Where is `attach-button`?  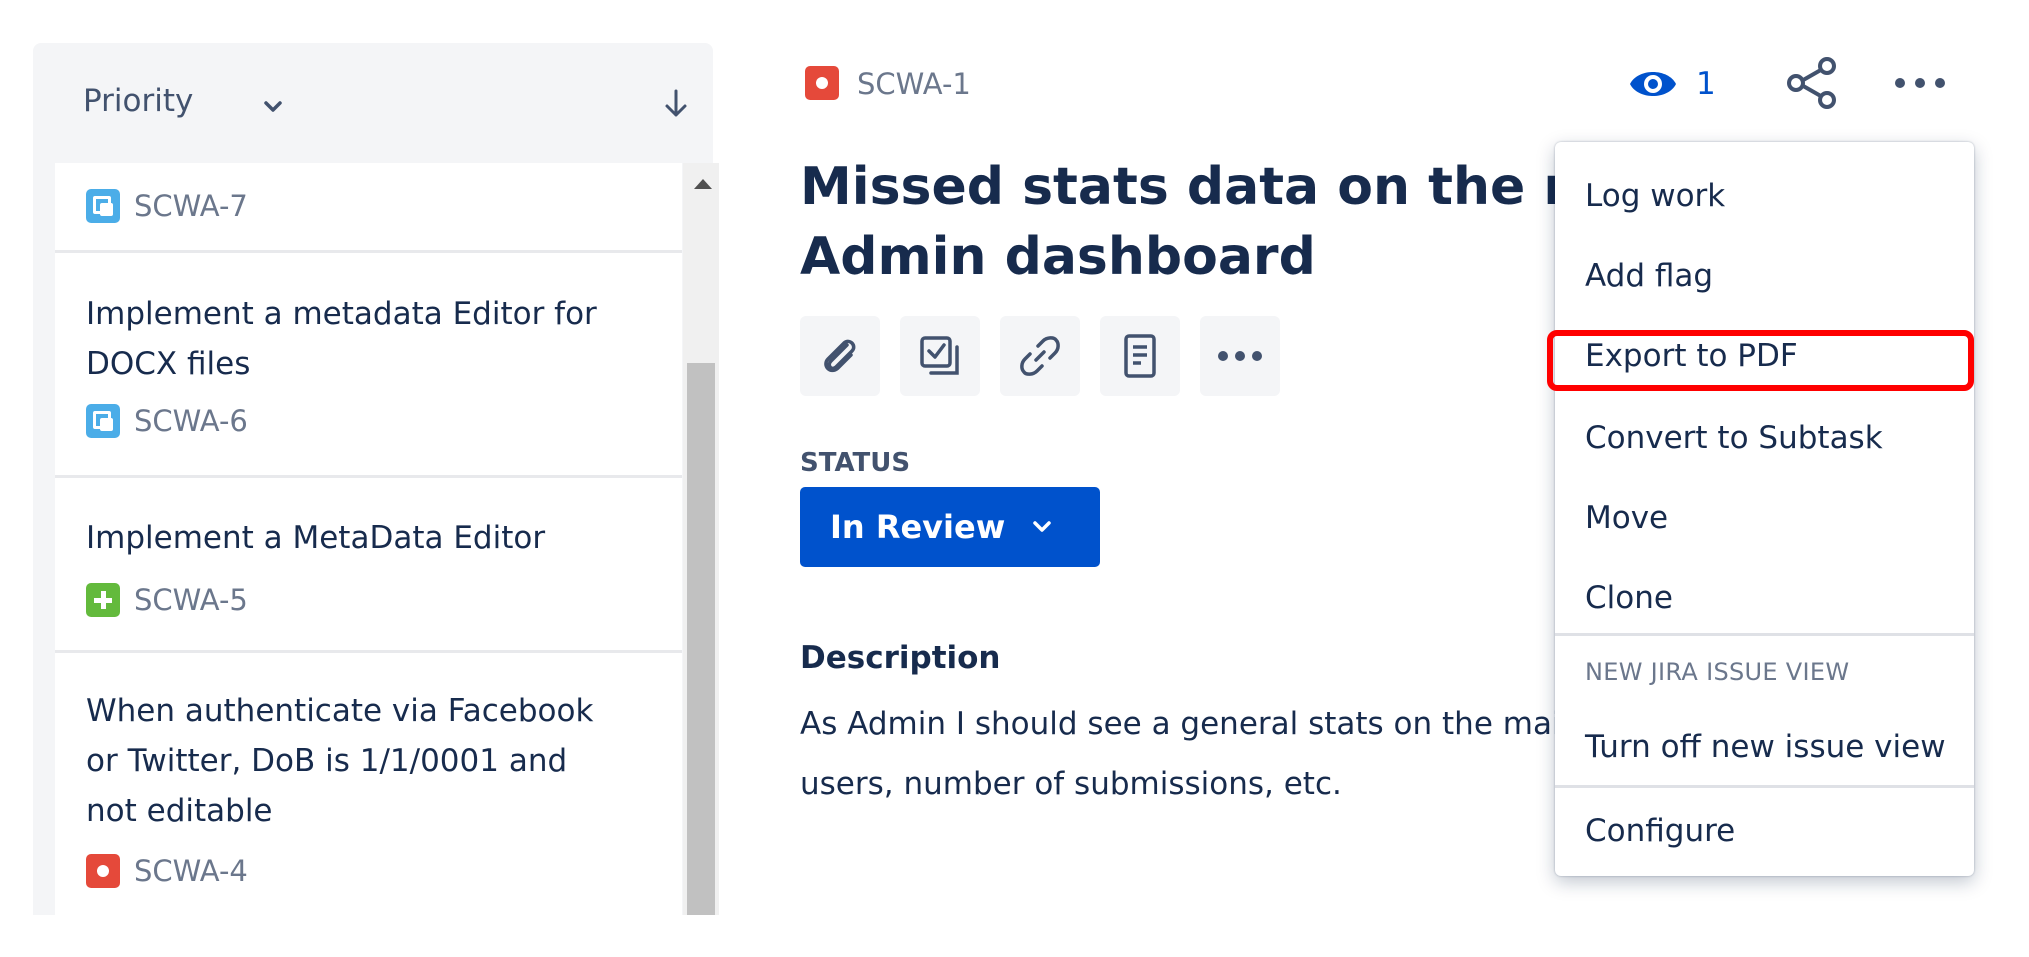
attach-button is located at coordinates (840, 356).